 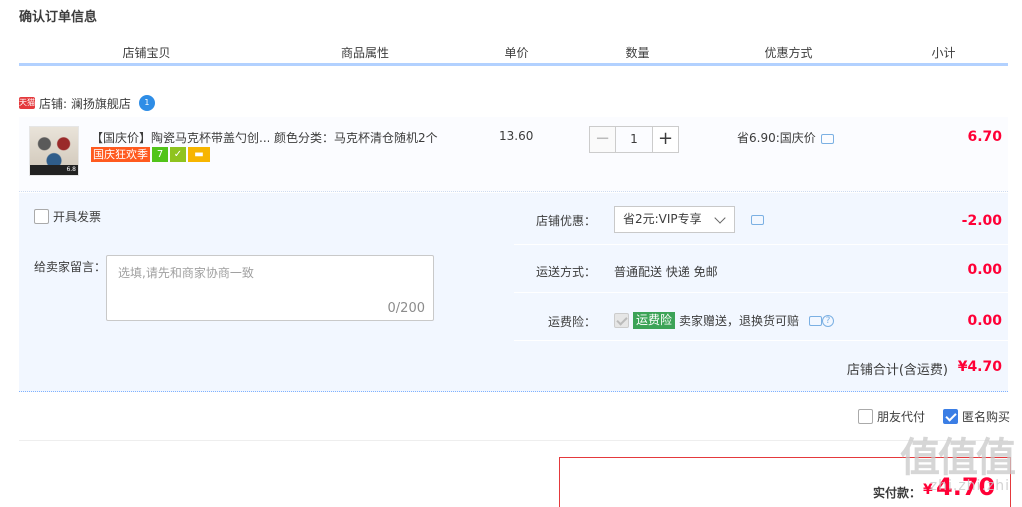 What do you see at coordinates (621, 320) in the screenshot?
I see `insurance-checkbox` at bounding box center [621, 320].